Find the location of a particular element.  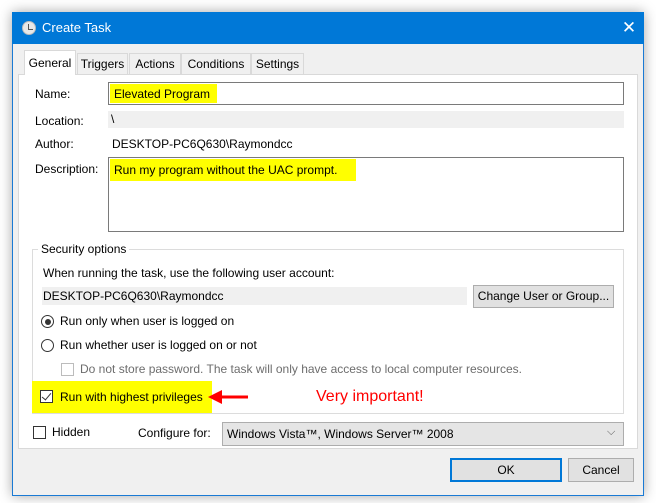

close-icon: ✕ is located at coordinates (629, 28).